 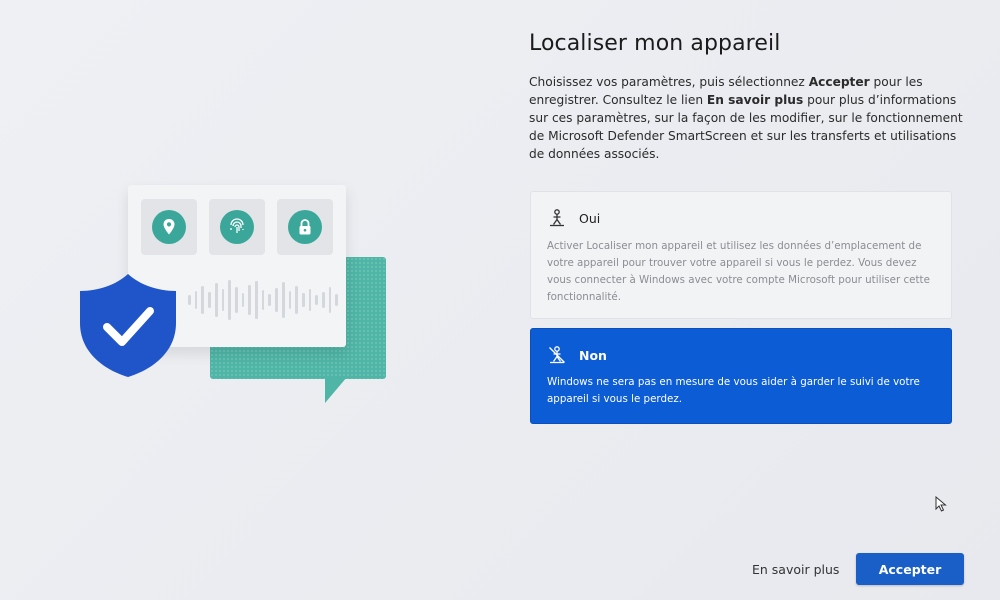 What do you see at coordinates (593, 355) in the screenshot?
I see `option-no-label: Non` at bounding box center [593, 355].